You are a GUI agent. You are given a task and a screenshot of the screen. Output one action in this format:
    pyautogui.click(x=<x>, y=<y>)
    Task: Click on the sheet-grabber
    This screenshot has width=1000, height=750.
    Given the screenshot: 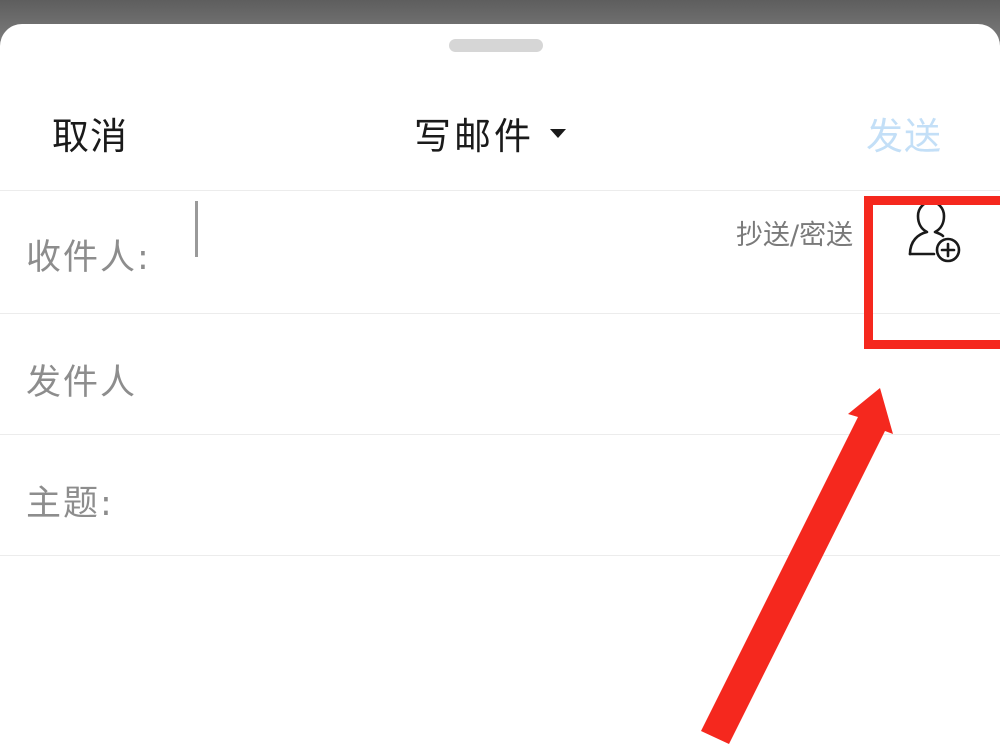 What is the action you would take?
    pyautogui.click(x=496, y=45)
    